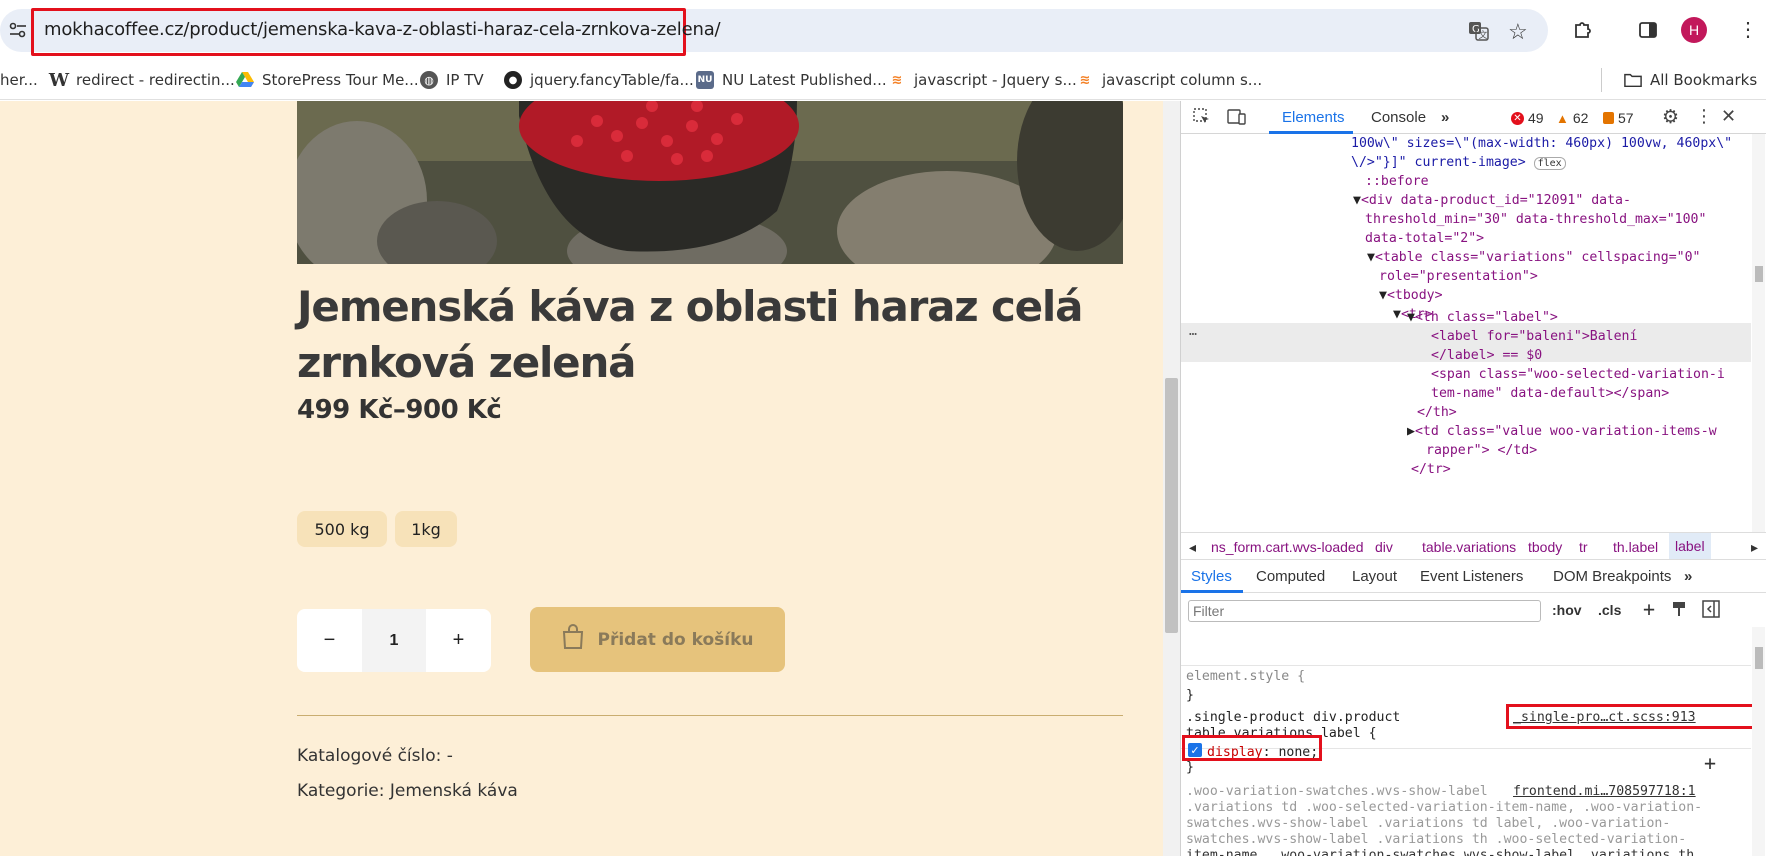  Describe the element at coordinates (1549, 163) in the screenshot. I see `flex-badge: flex` at that location.